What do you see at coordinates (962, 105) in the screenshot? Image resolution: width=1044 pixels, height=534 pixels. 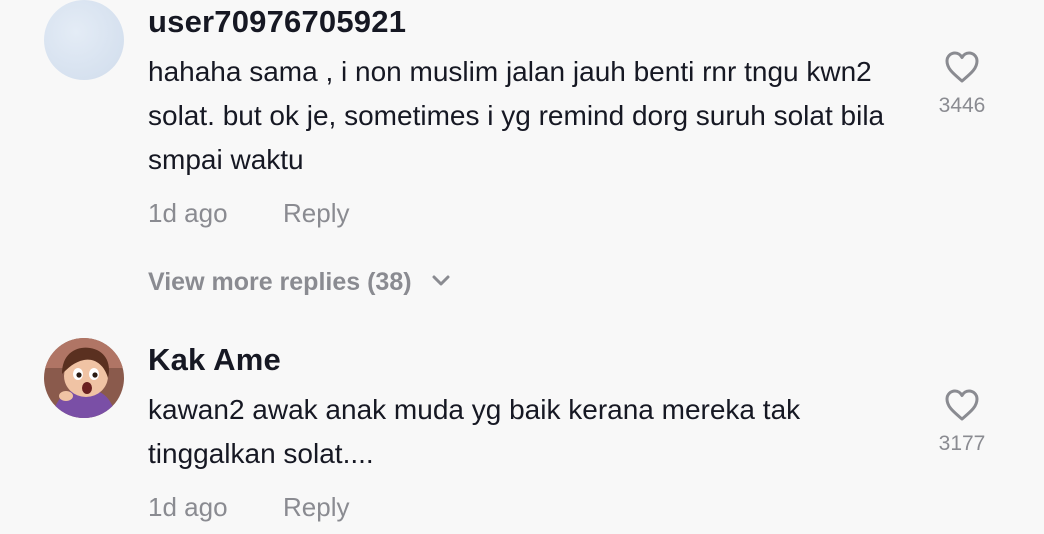 I see `like-count: 3446` at bounding box center [962, 105].